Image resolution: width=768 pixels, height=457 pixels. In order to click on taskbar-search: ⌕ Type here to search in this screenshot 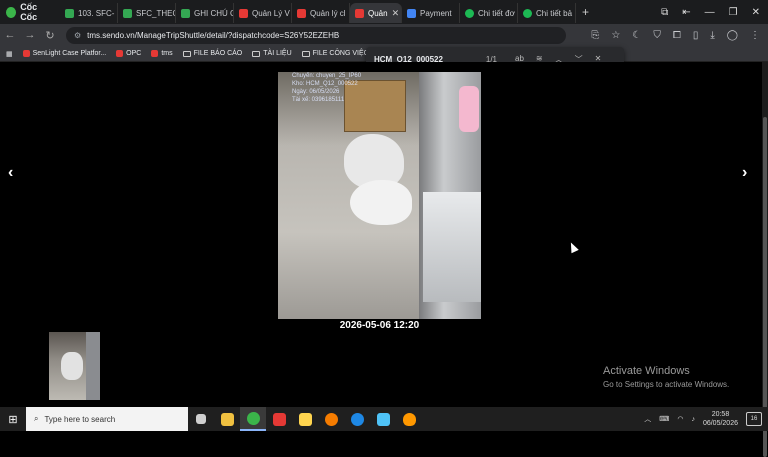, I will do `click(107, 419)`.